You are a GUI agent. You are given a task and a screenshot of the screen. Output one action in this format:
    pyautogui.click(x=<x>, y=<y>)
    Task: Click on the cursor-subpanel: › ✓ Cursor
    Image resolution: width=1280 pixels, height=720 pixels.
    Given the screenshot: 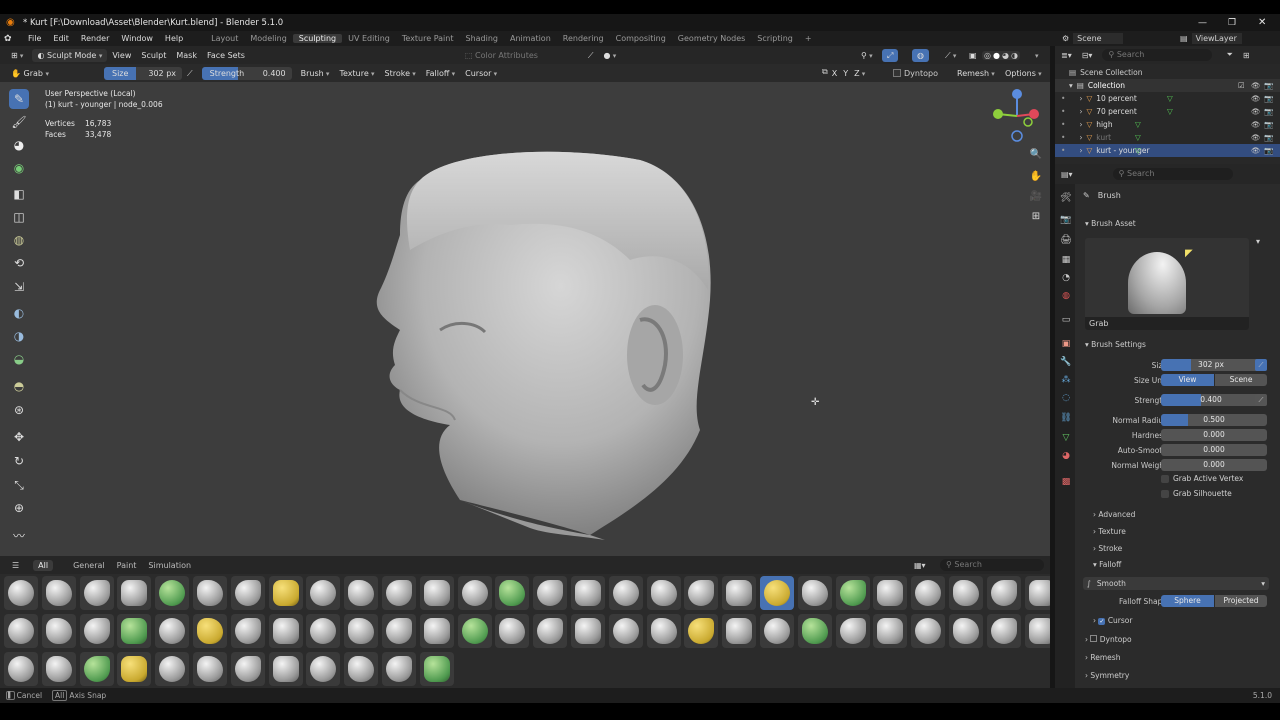 What is the action you would take?
    pyautogui.click(x=1112, y=620)
    